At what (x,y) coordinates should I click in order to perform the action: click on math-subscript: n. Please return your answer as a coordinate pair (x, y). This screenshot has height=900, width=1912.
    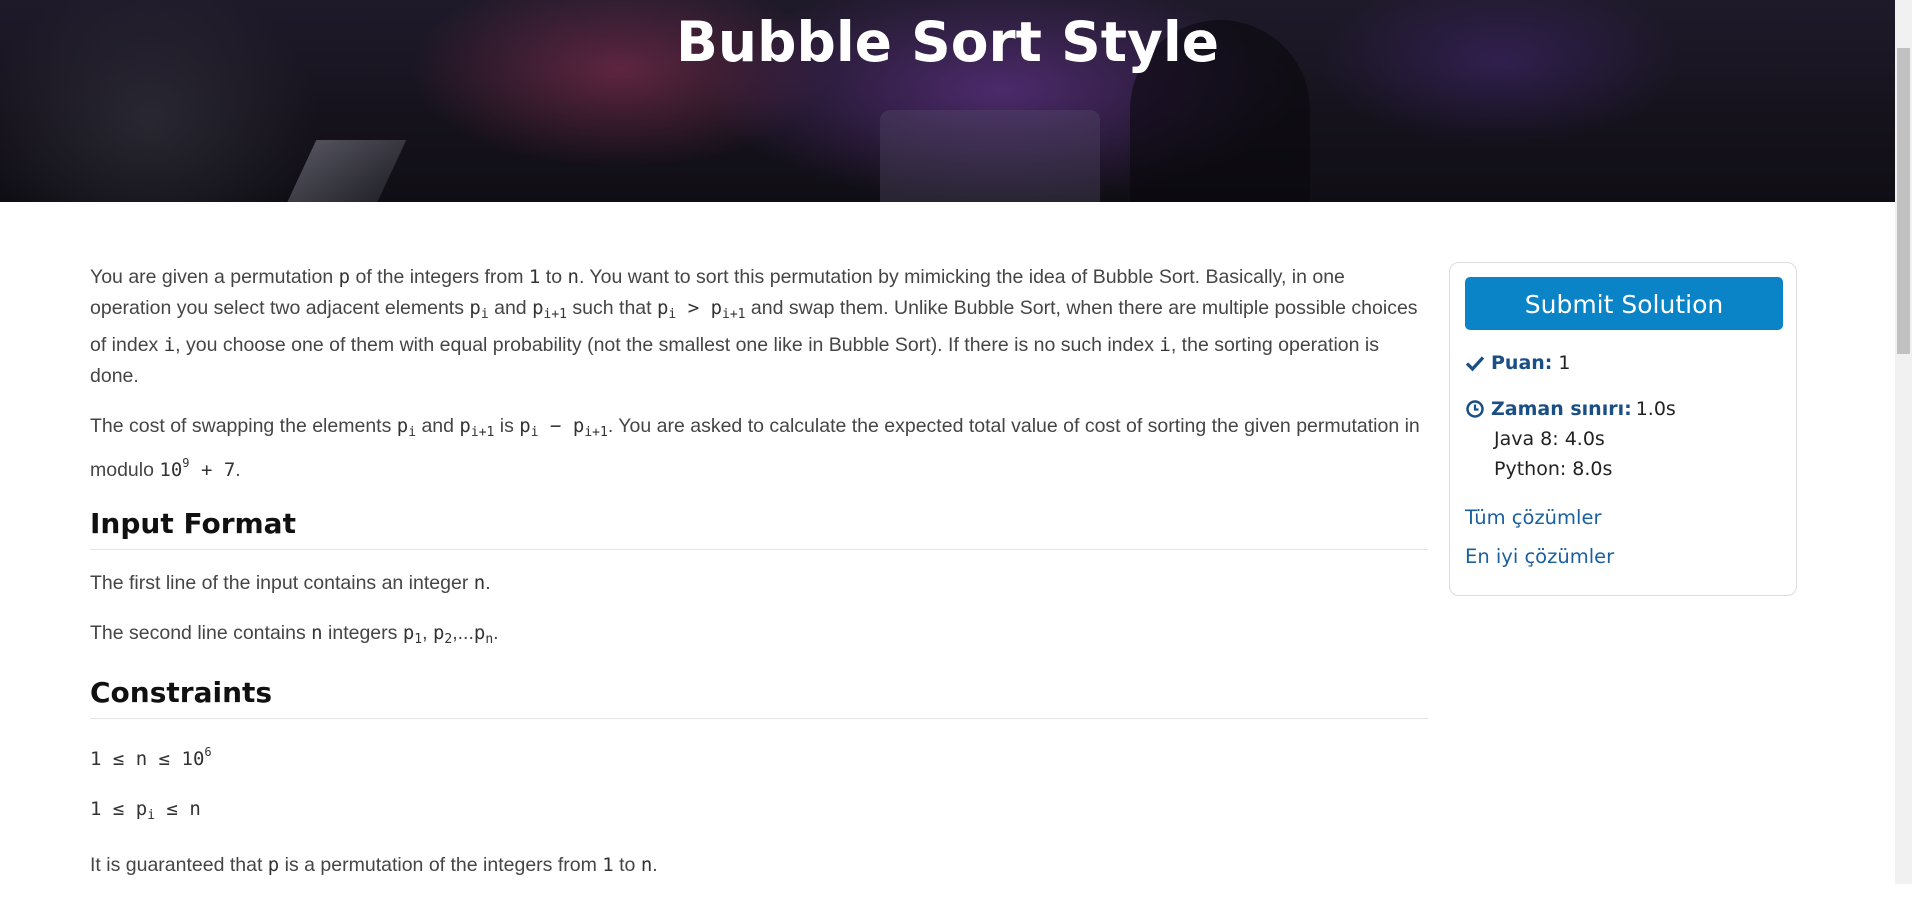
    Looking at the image, I should click on (489, 639).